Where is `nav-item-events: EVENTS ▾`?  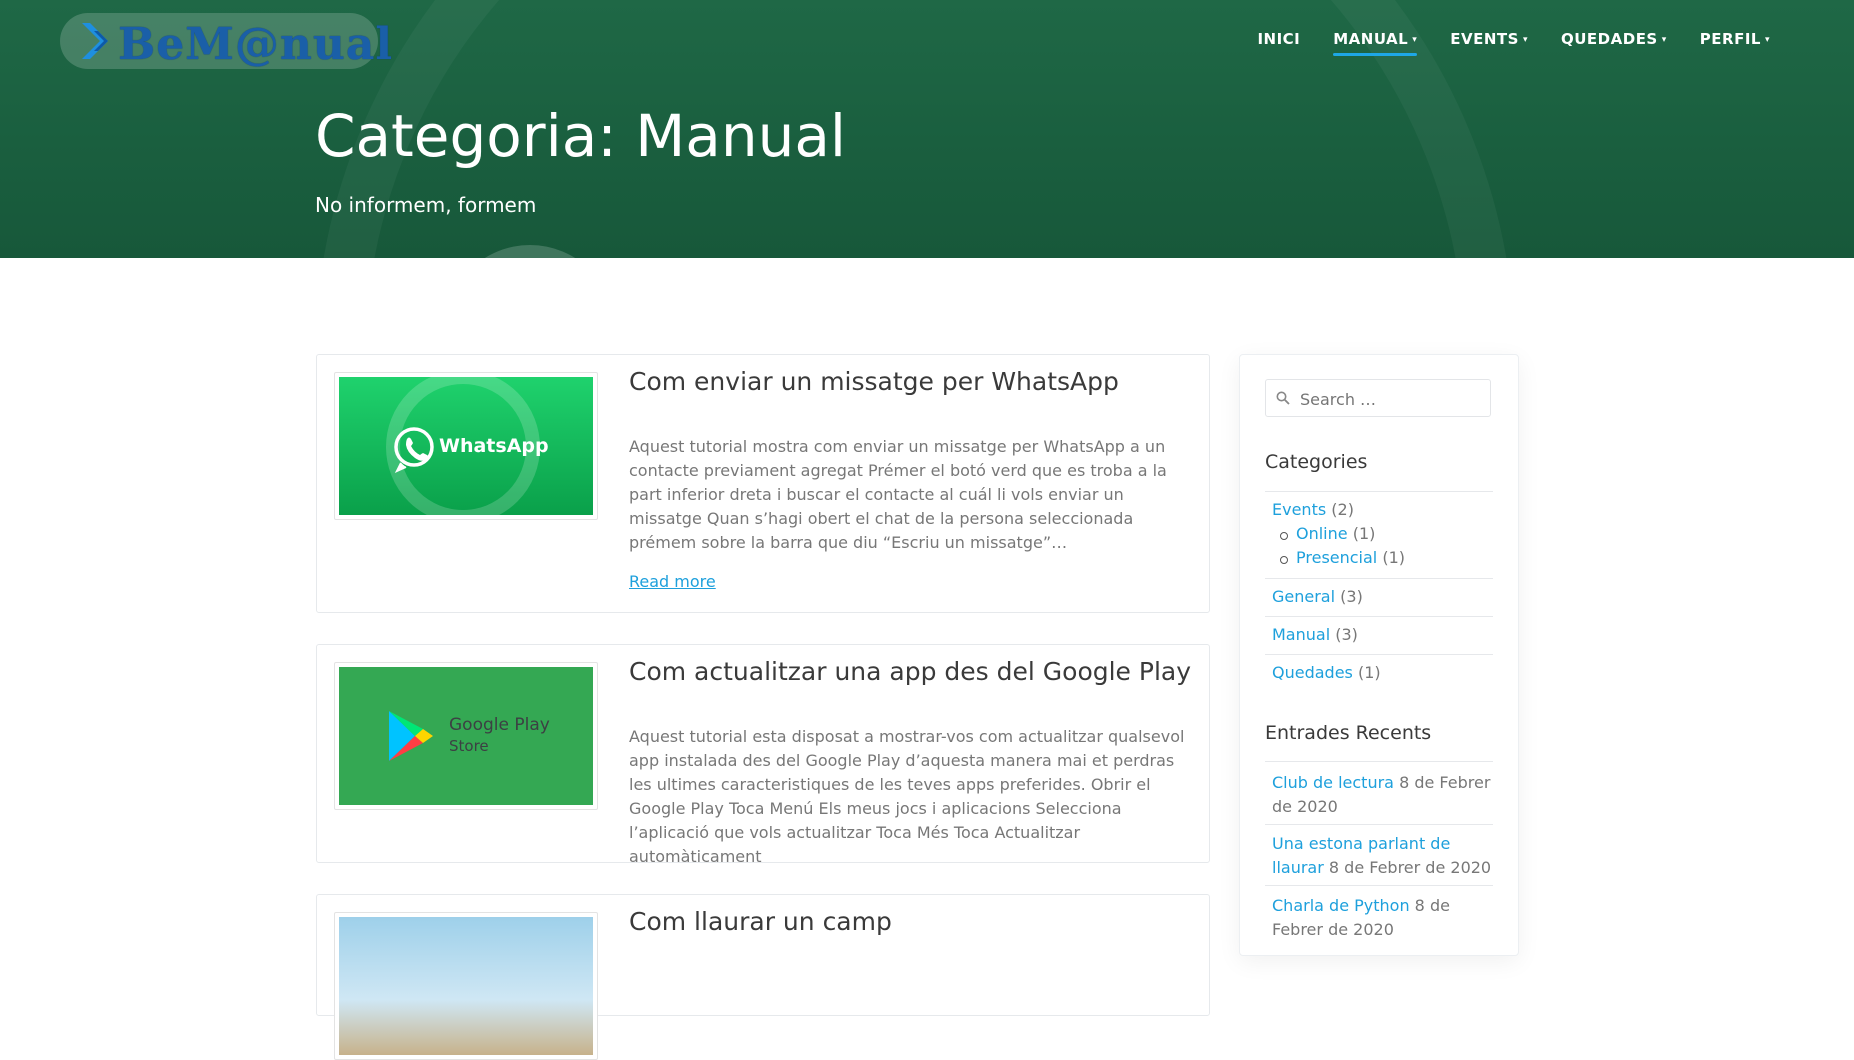 nav-item-events: EVENTS ▾ is located at coordinates (1489, 43).